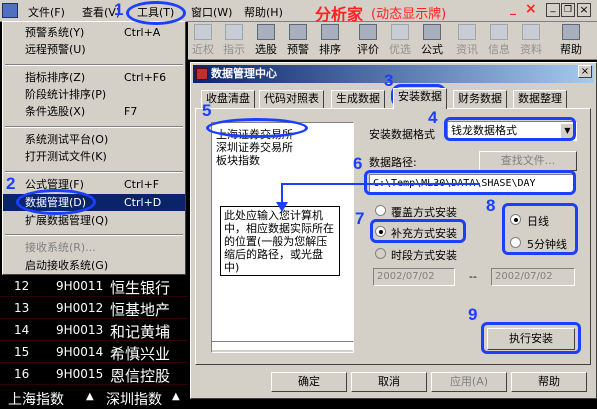 Image resolution: width=597 pixels, height=409 pixels. What do you see at coordinates (358, 163) in the screenshot?
I see `annotation-step-6: 6` at bounding box center [358, 163].